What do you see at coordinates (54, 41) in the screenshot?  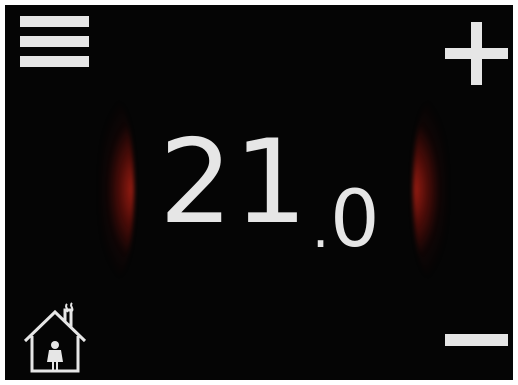 I see `menu-icon` at bounding box center [54, 41].